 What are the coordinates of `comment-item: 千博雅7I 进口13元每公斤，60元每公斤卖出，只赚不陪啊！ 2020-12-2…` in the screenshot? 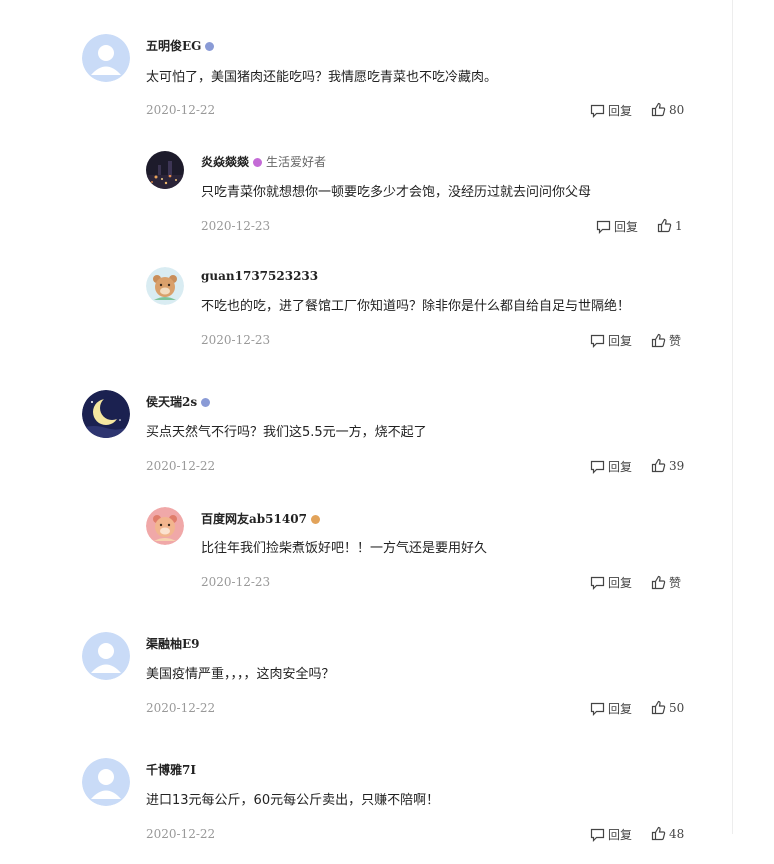 It's located at (366, 809).